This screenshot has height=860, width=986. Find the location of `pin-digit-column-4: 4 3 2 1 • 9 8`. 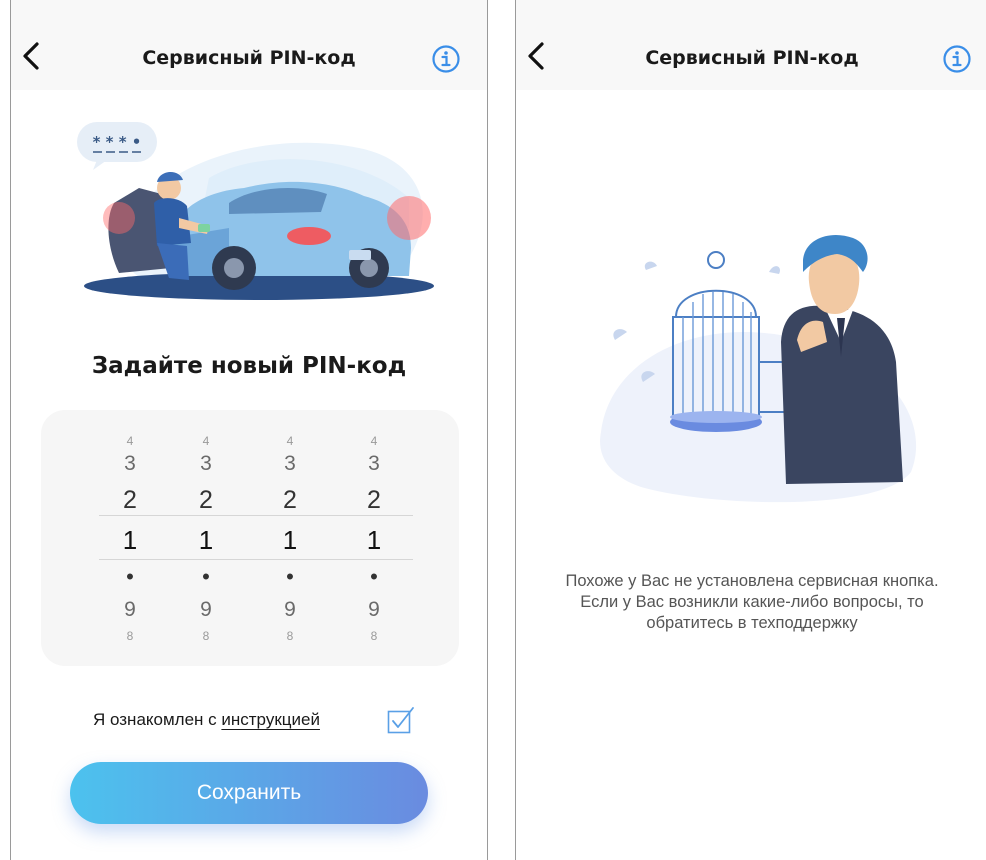

pin-digit-column-4: 4 3 2 1 • 9 8 is located at coordinates (374, 538).